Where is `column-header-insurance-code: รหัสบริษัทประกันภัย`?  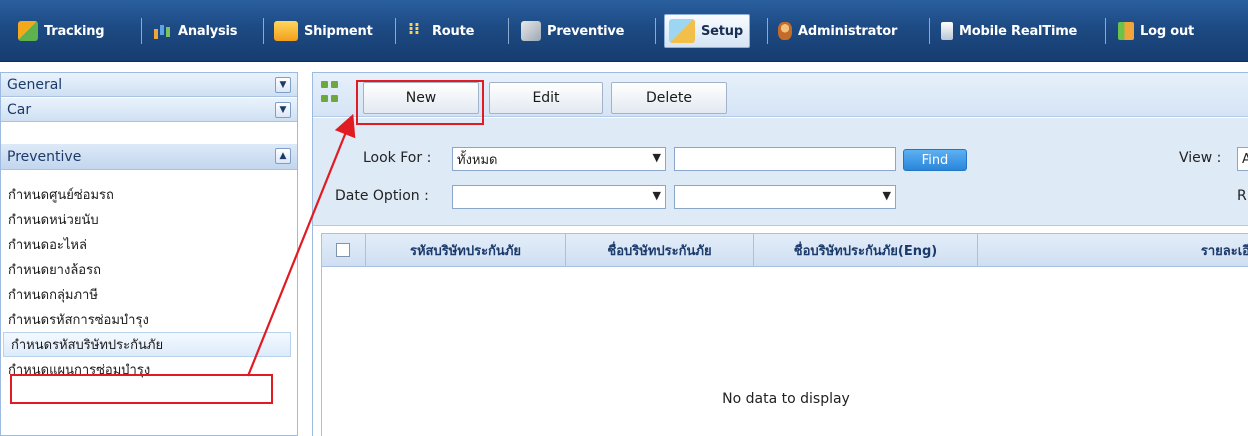 column-header-insurance-code: รหัสบริษัทประกันภัย is located at coordinates (466, 250).